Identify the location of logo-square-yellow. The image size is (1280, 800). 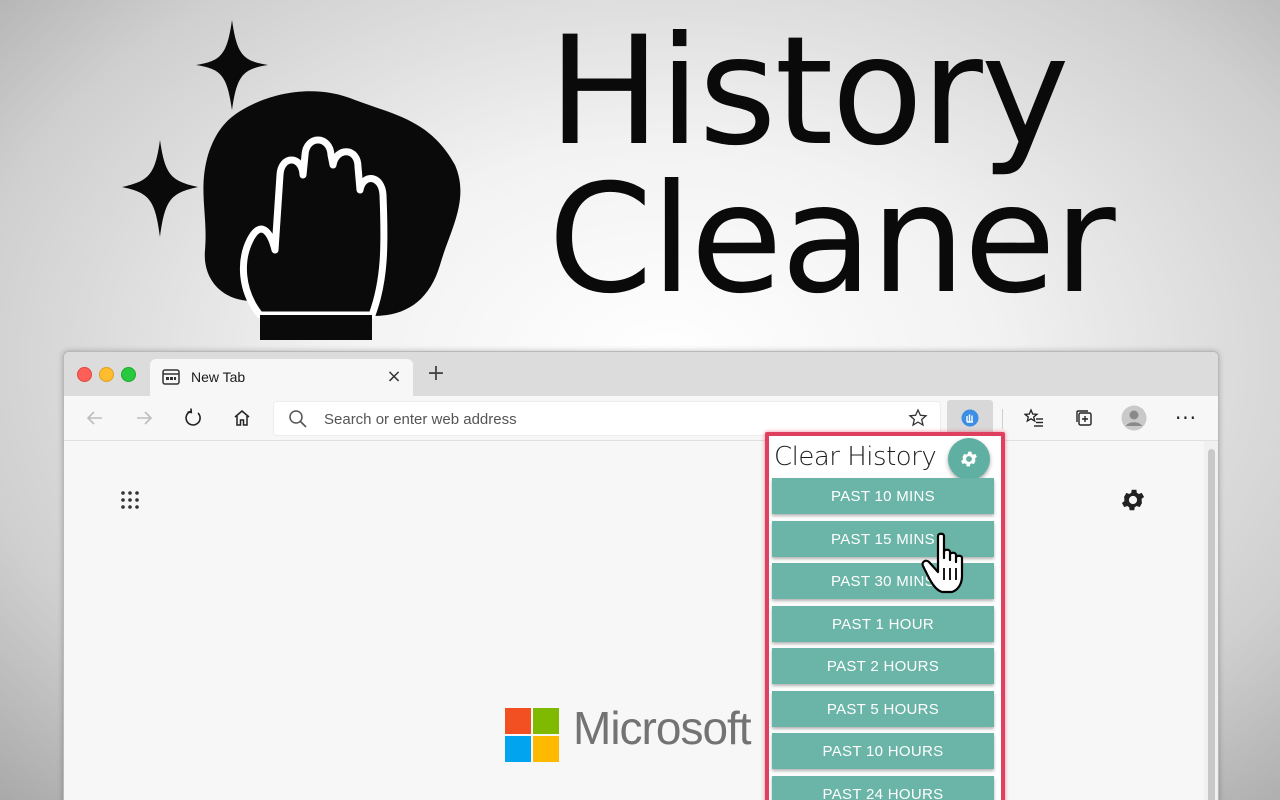
(546, 749).